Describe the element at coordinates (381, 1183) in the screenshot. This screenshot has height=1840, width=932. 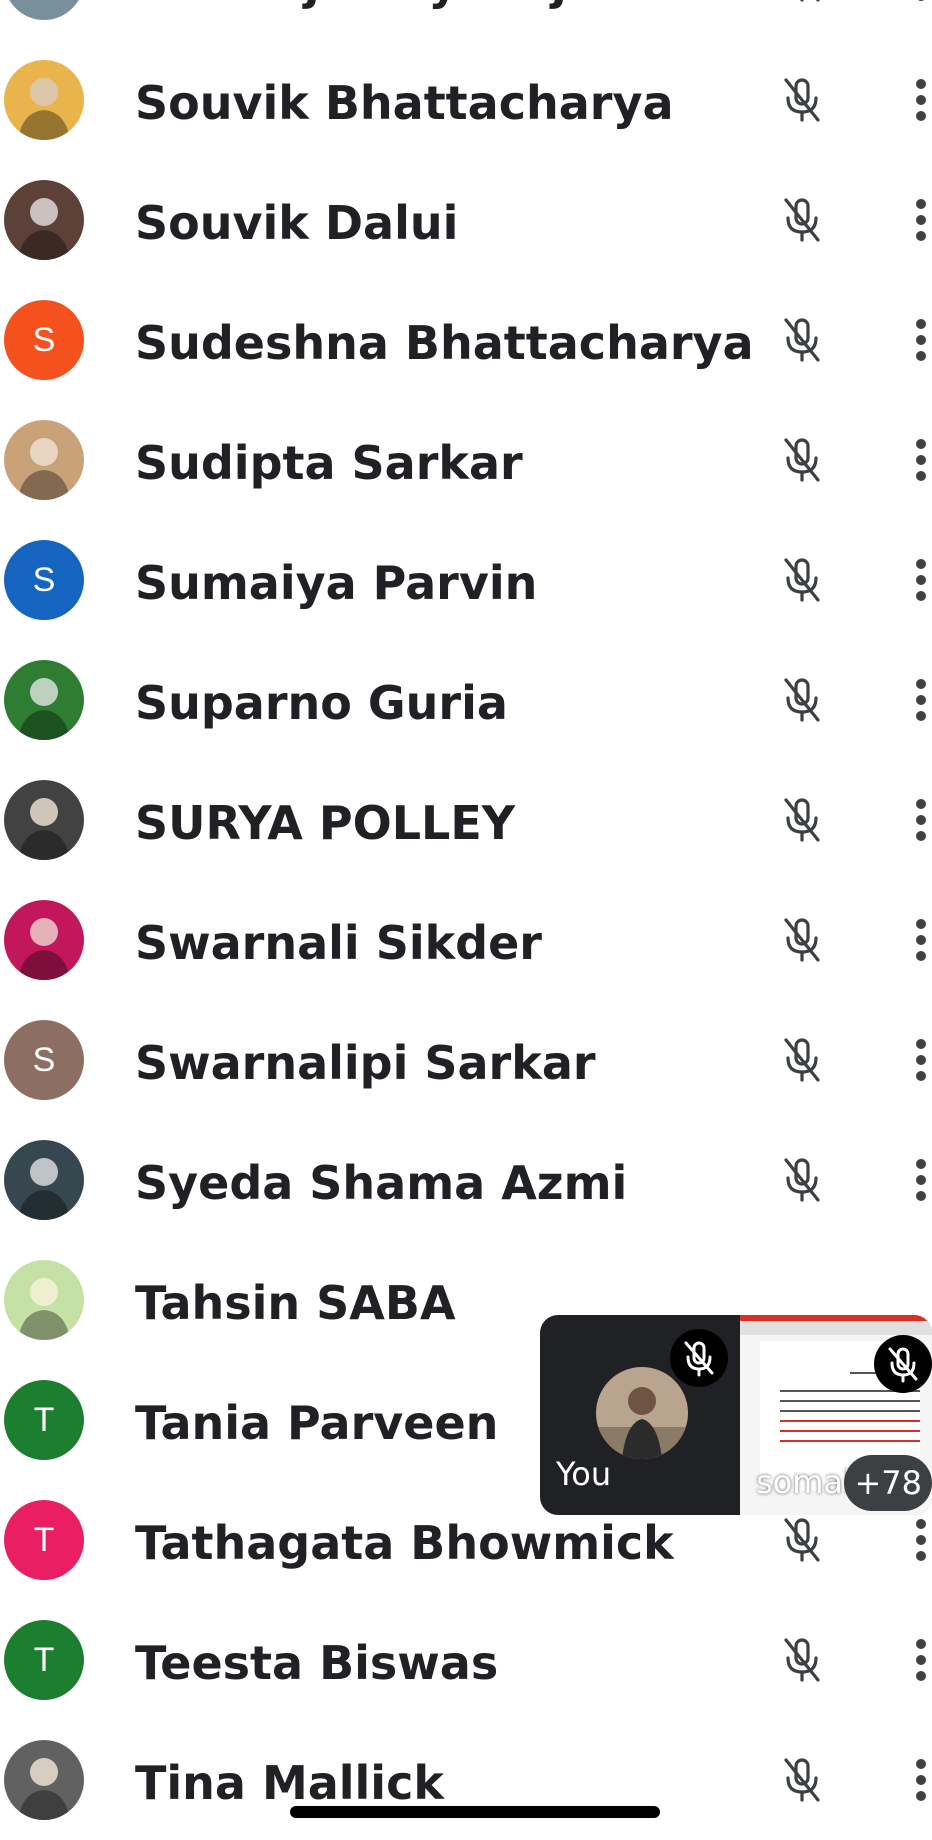
I see `participant-name: Syeda Shama Azmi` at that location.